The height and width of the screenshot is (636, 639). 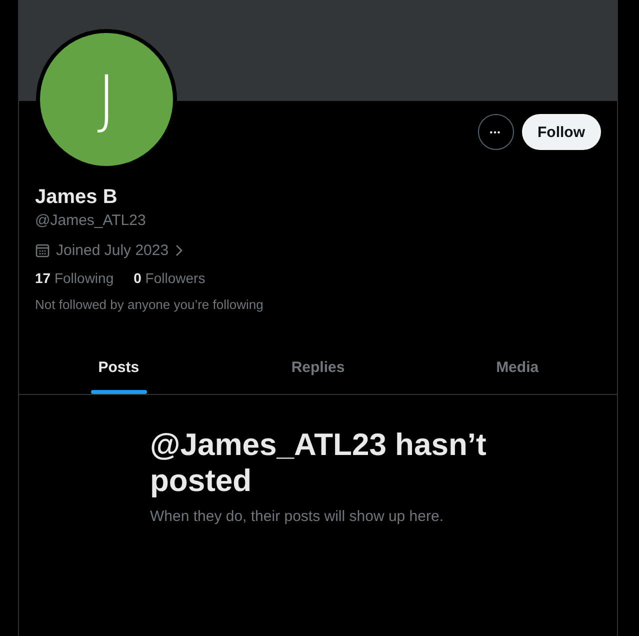 I want to click on follow-count-link: 0 Followers, so click(x=170, y=278).